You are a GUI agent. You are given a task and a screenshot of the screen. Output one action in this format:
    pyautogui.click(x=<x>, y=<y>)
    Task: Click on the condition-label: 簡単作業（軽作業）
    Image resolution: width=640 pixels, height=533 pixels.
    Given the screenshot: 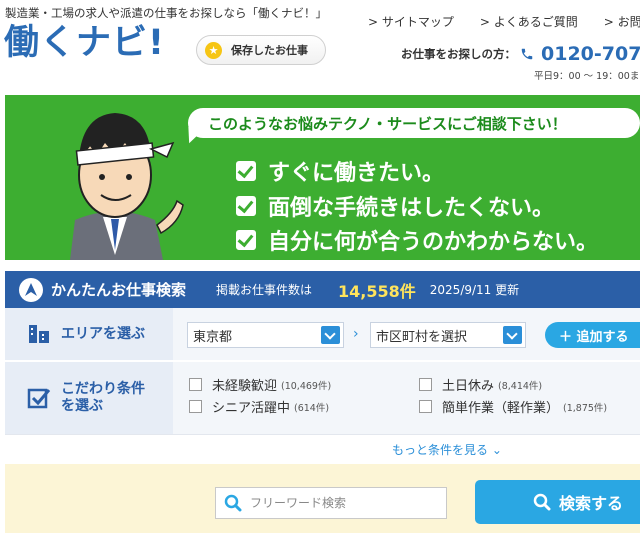 What is the action you would take?
    pyautogui.click(x=501, y=408)
    